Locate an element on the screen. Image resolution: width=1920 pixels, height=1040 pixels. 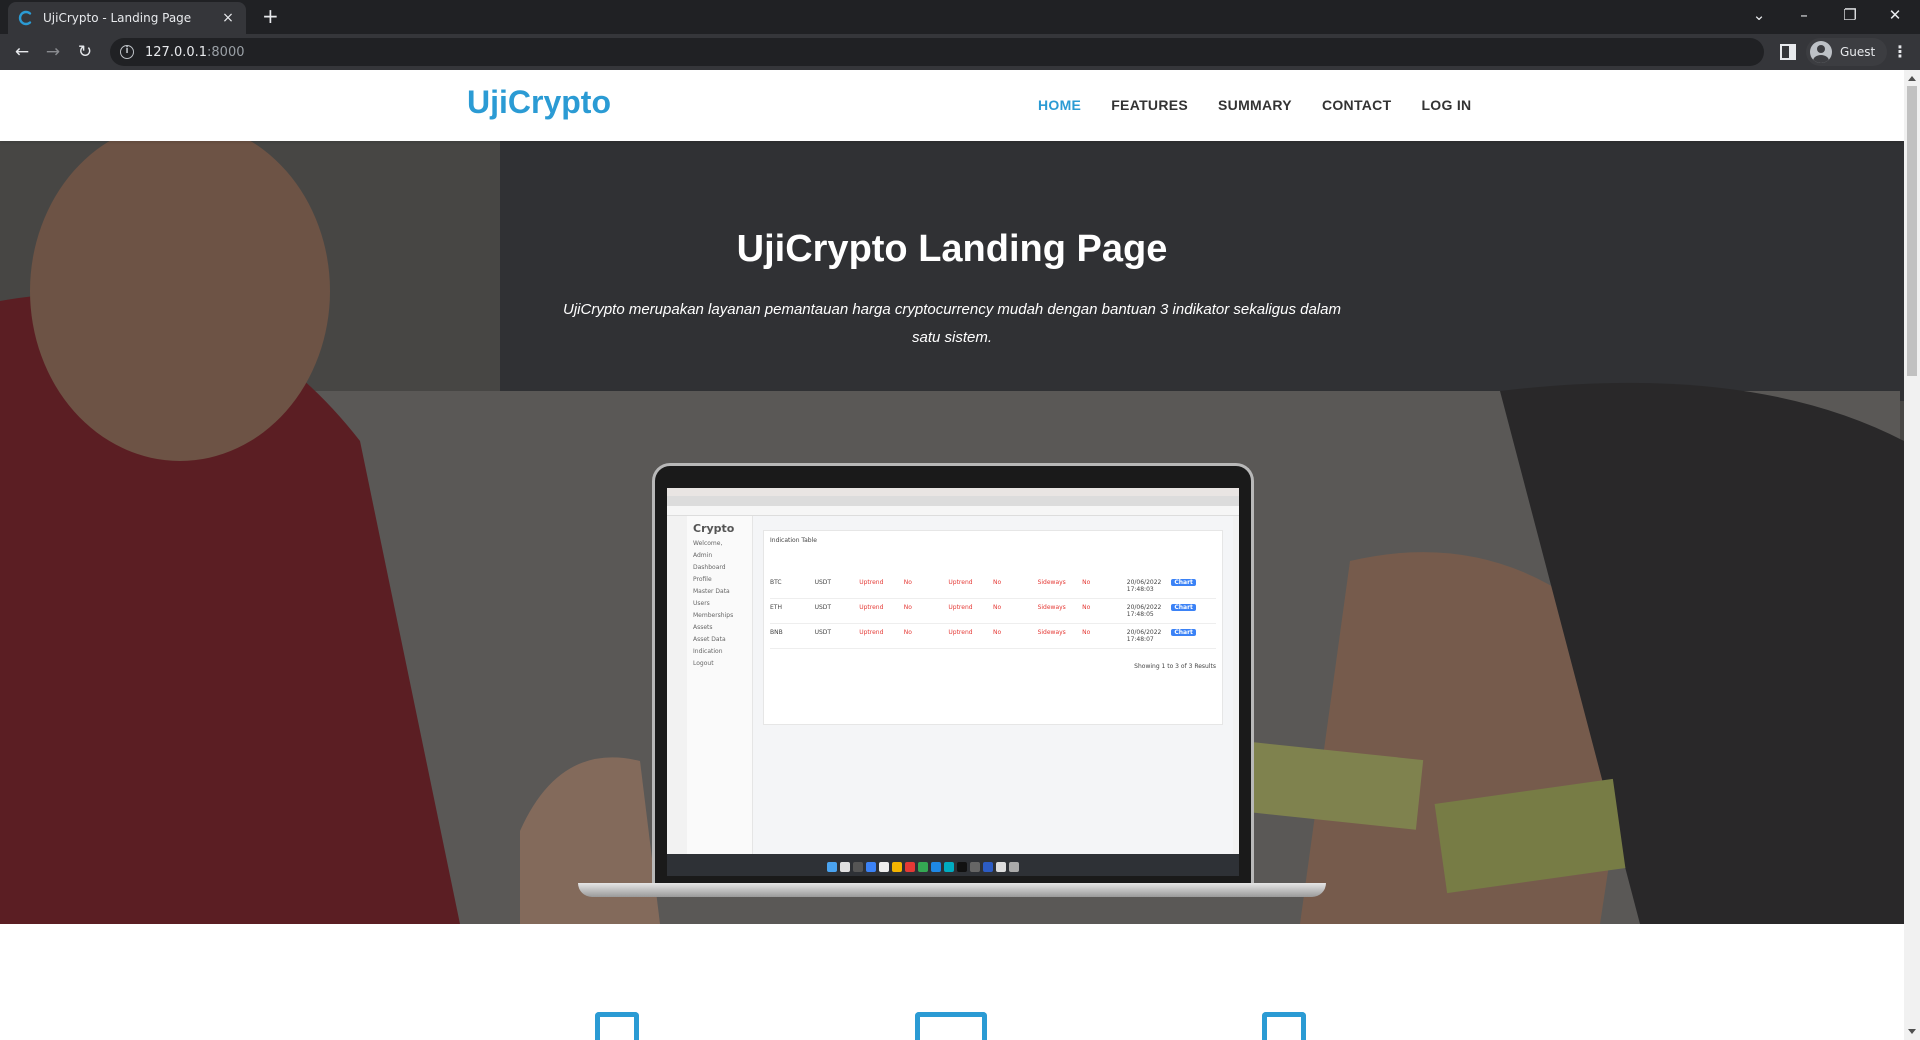
new-tab-button: + is located at coordinates (270, 16).